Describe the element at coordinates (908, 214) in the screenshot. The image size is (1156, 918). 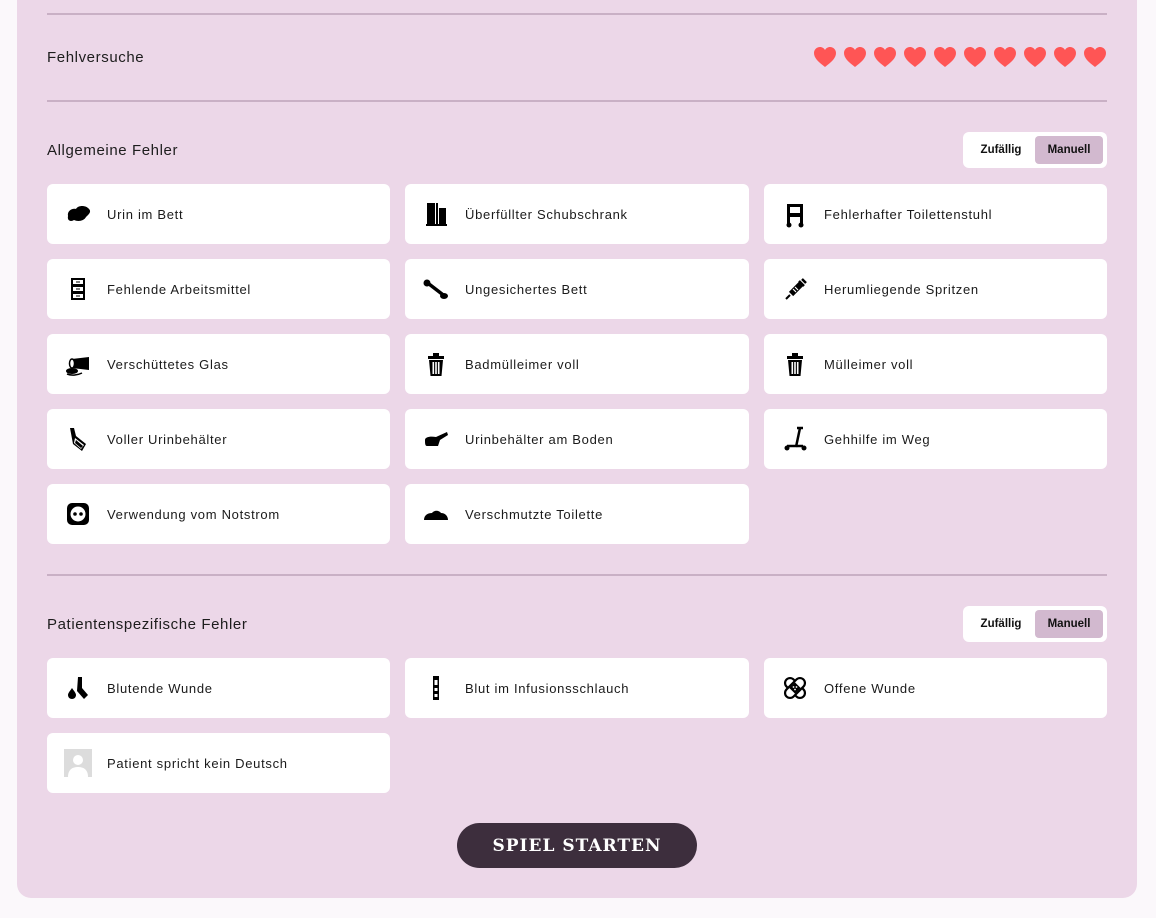
I see `error-card-label: Fehlerhafter Toilettenstuhl` at that location.